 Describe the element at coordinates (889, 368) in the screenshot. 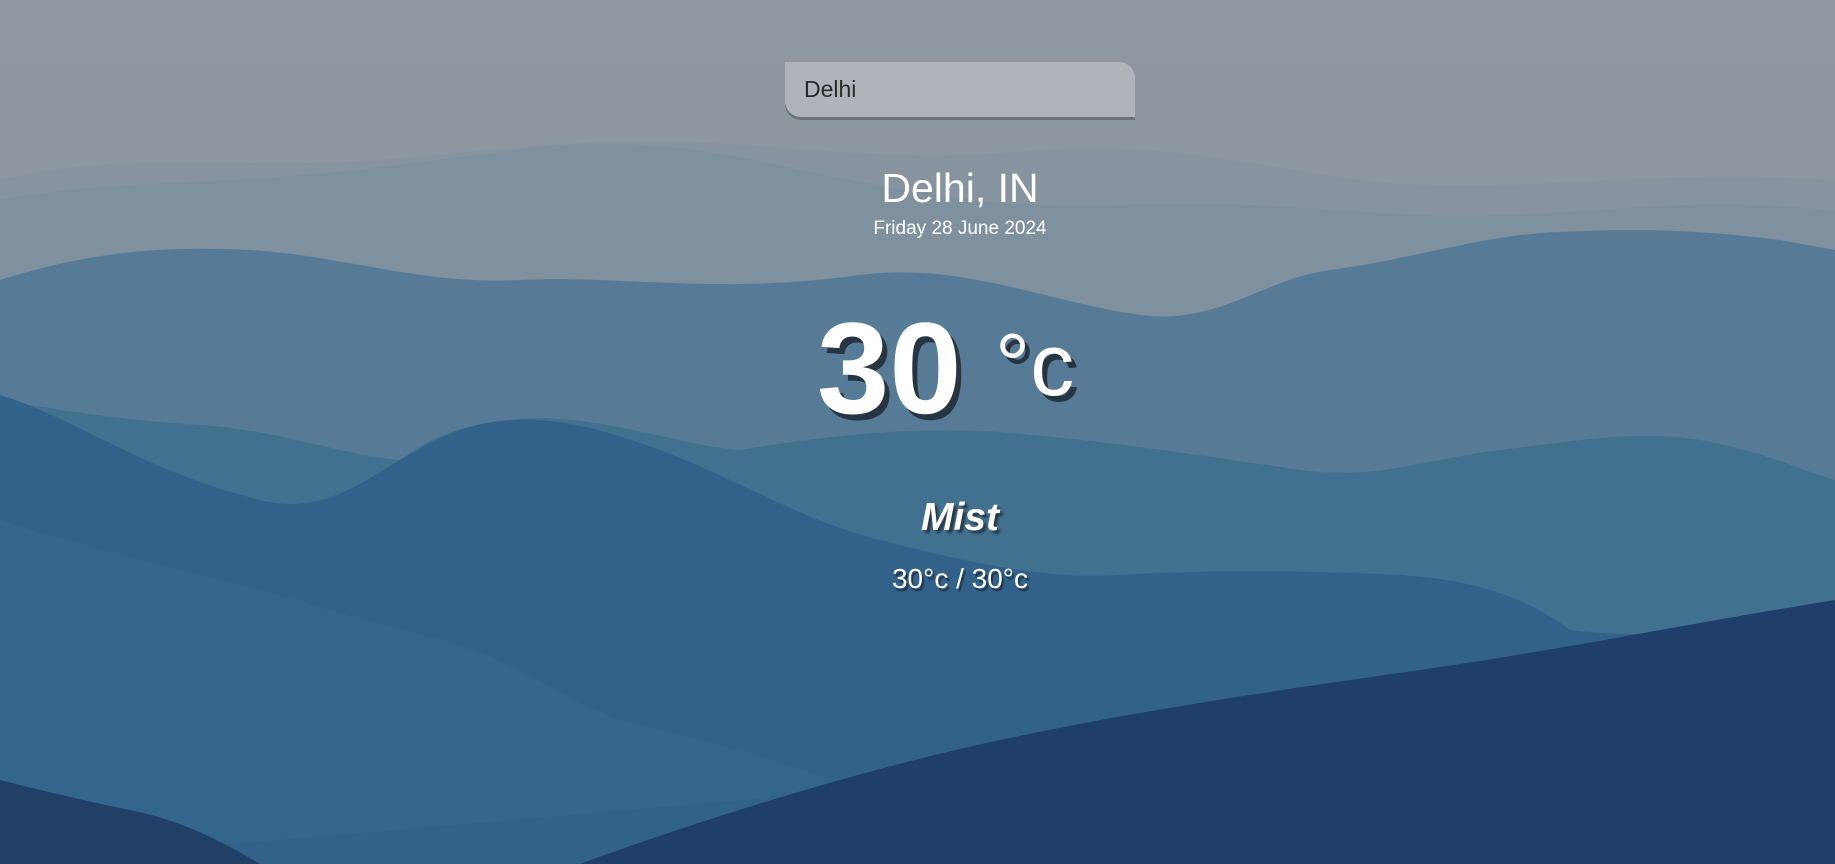

I see `current-temperature: 30` at that location.